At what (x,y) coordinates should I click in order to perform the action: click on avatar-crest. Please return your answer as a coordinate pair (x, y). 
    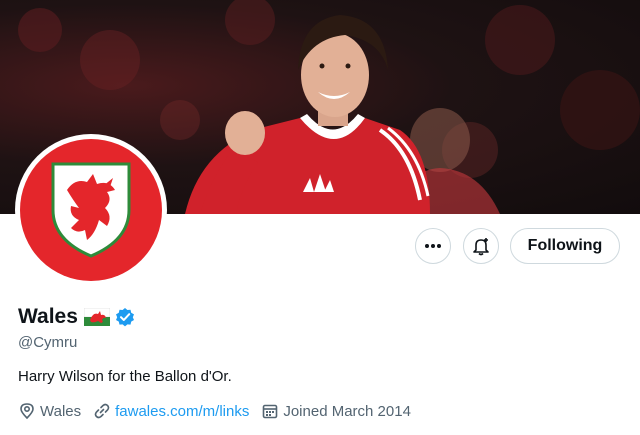
    Looking at the image, I should click on (91, 210).